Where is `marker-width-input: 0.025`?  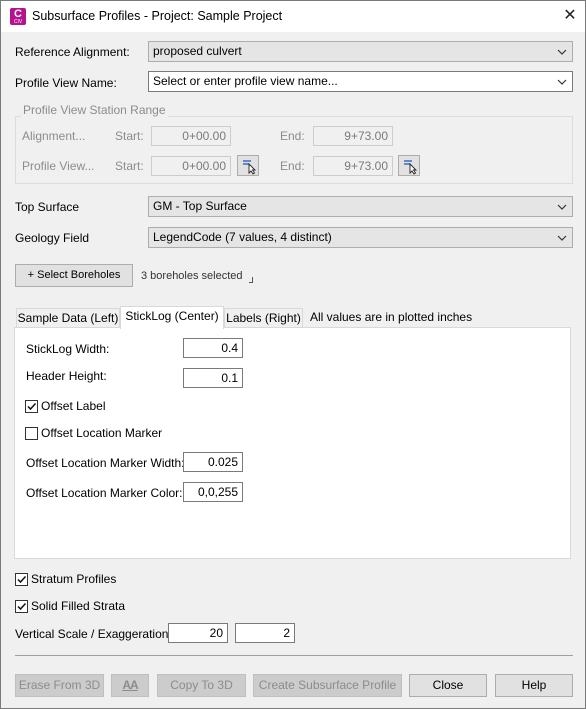
marker-width-input: 0.025 is located at coordinates (213, 462).